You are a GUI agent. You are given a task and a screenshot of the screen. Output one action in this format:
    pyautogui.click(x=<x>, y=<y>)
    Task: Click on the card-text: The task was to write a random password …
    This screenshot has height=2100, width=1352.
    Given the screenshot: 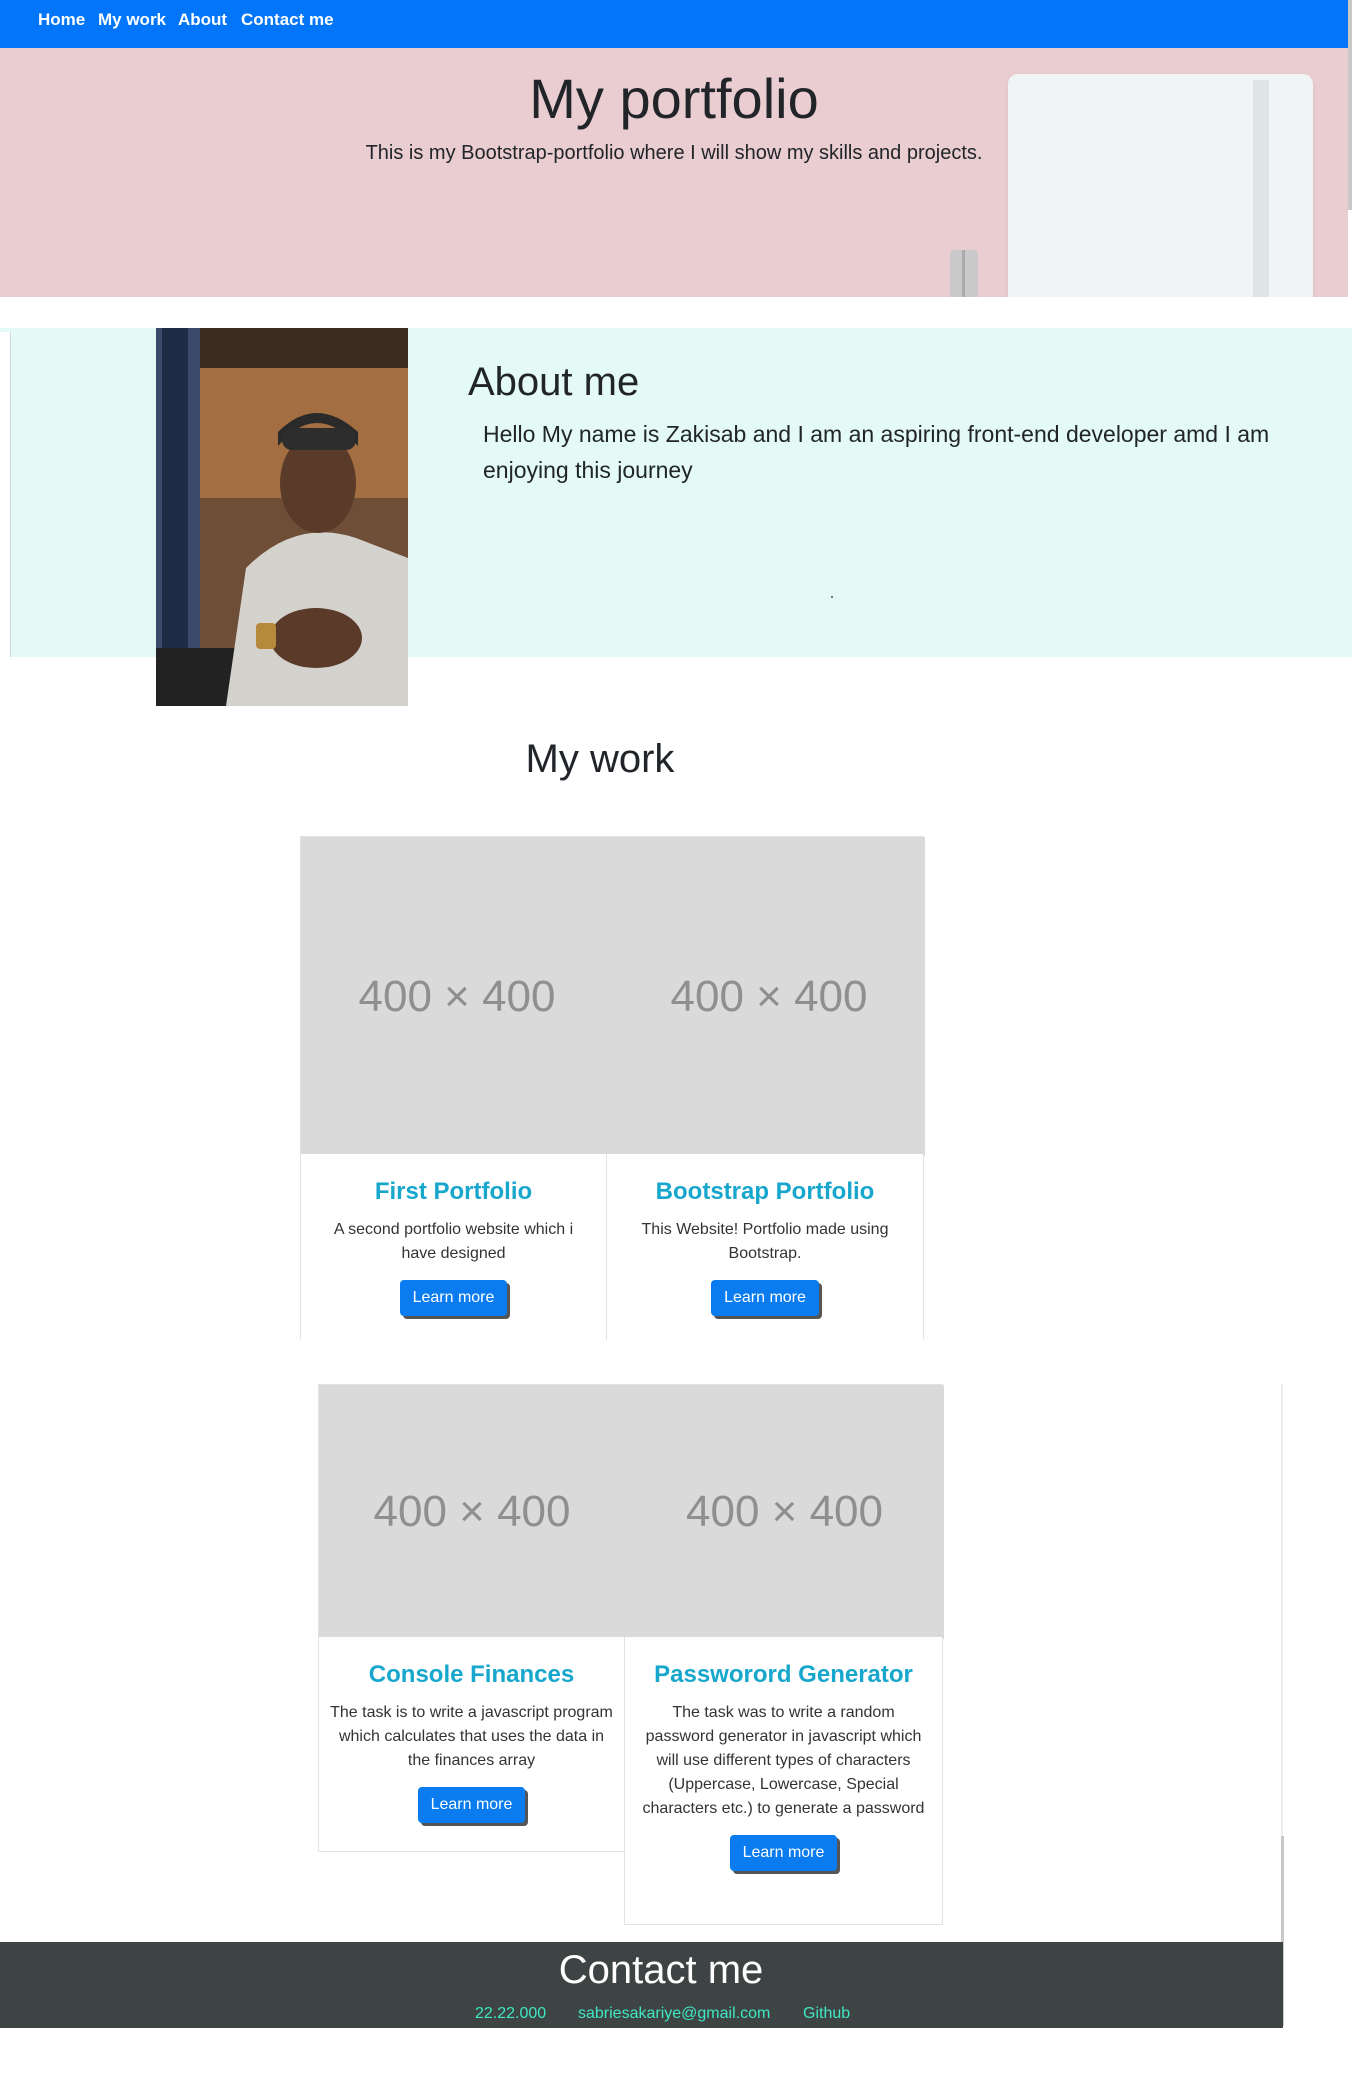 What is the action you would take?
    pyautogui.click(x=783, y=1760)
    